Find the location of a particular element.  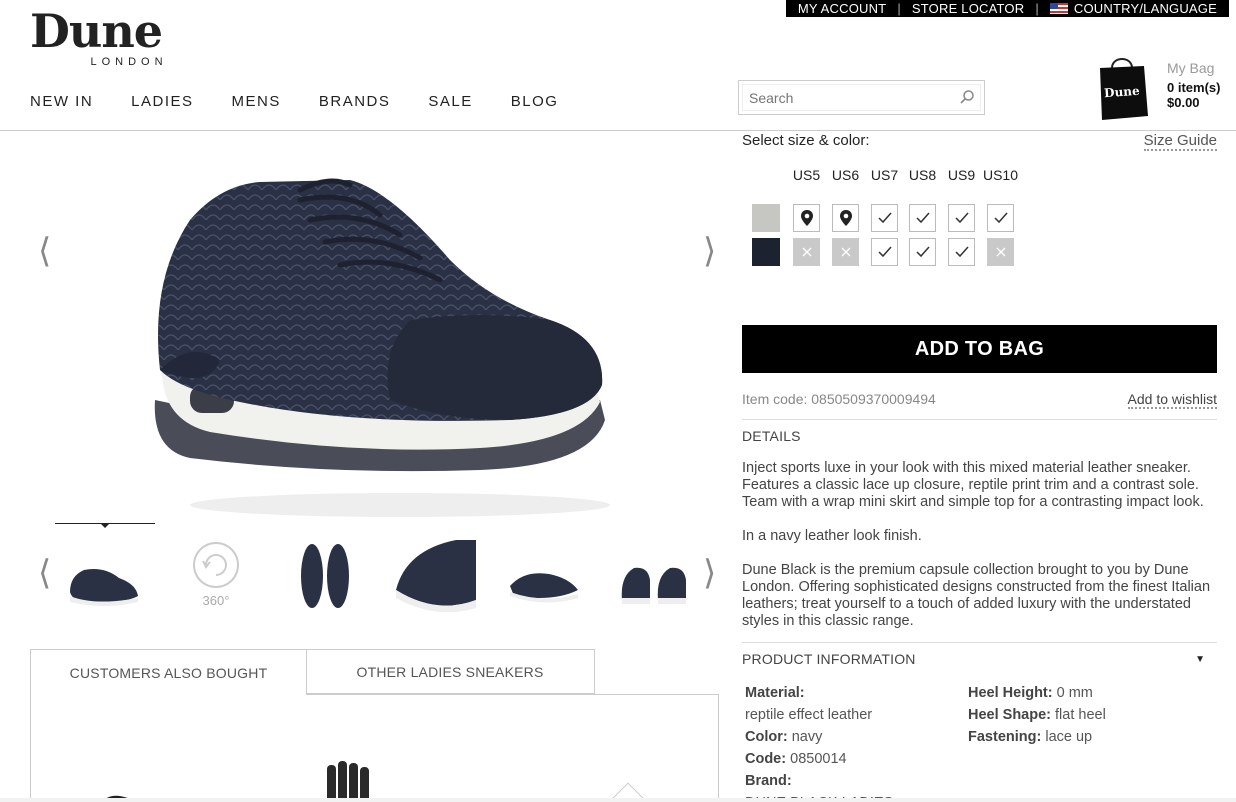

nav-item-sale: SALE is located at coordinates (450, 101).